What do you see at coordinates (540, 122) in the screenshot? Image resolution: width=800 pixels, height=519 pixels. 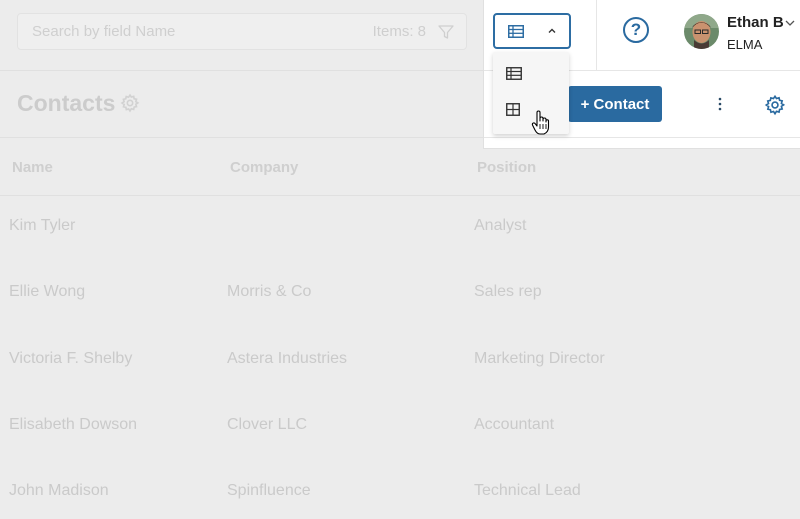 I see `hand-cursor-icon` at bounding box center [540, 122].